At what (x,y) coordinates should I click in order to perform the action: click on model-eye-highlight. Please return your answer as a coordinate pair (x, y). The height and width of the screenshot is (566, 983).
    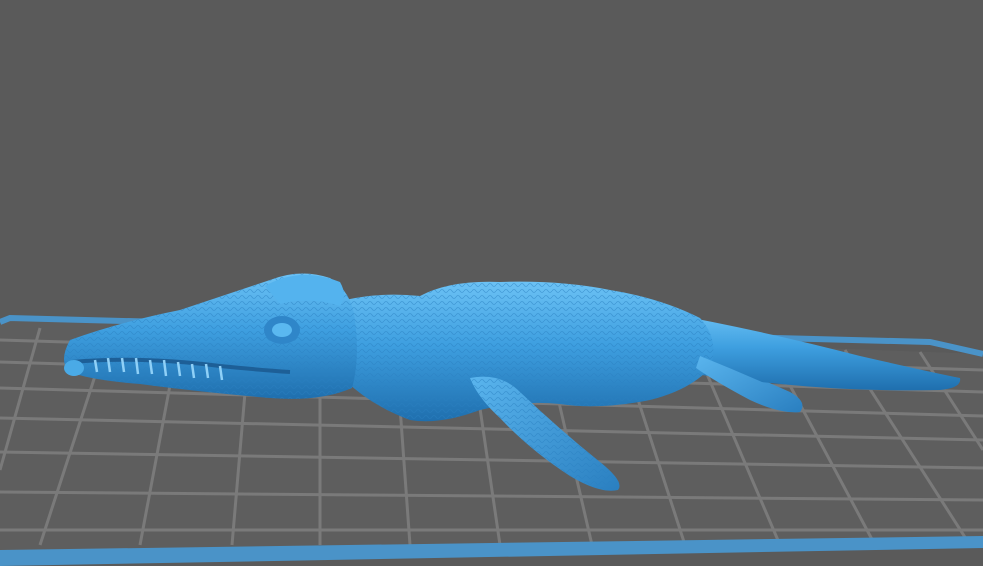
    Looking at the image, I should click on (282, 330).